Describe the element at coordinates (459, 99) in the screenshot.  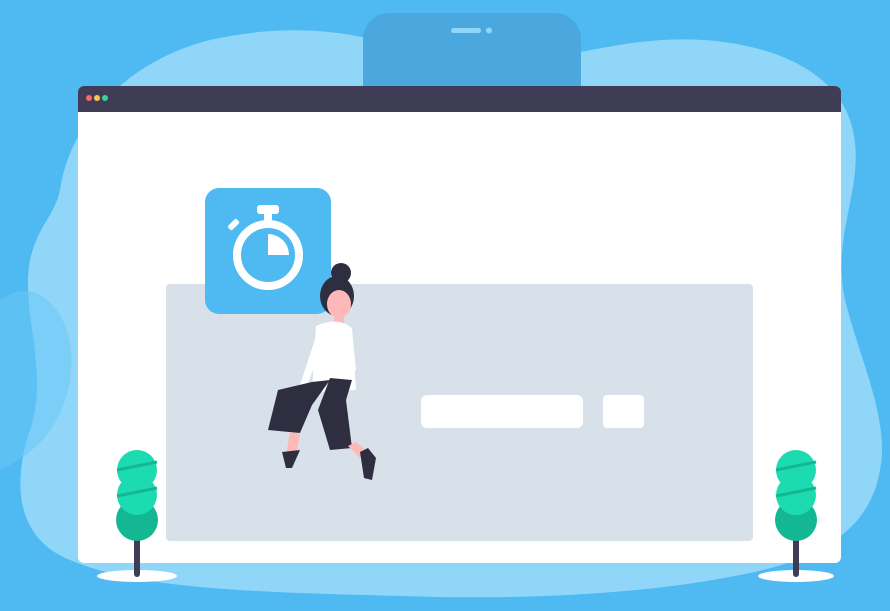
I see `browser-titlebar` at that location.